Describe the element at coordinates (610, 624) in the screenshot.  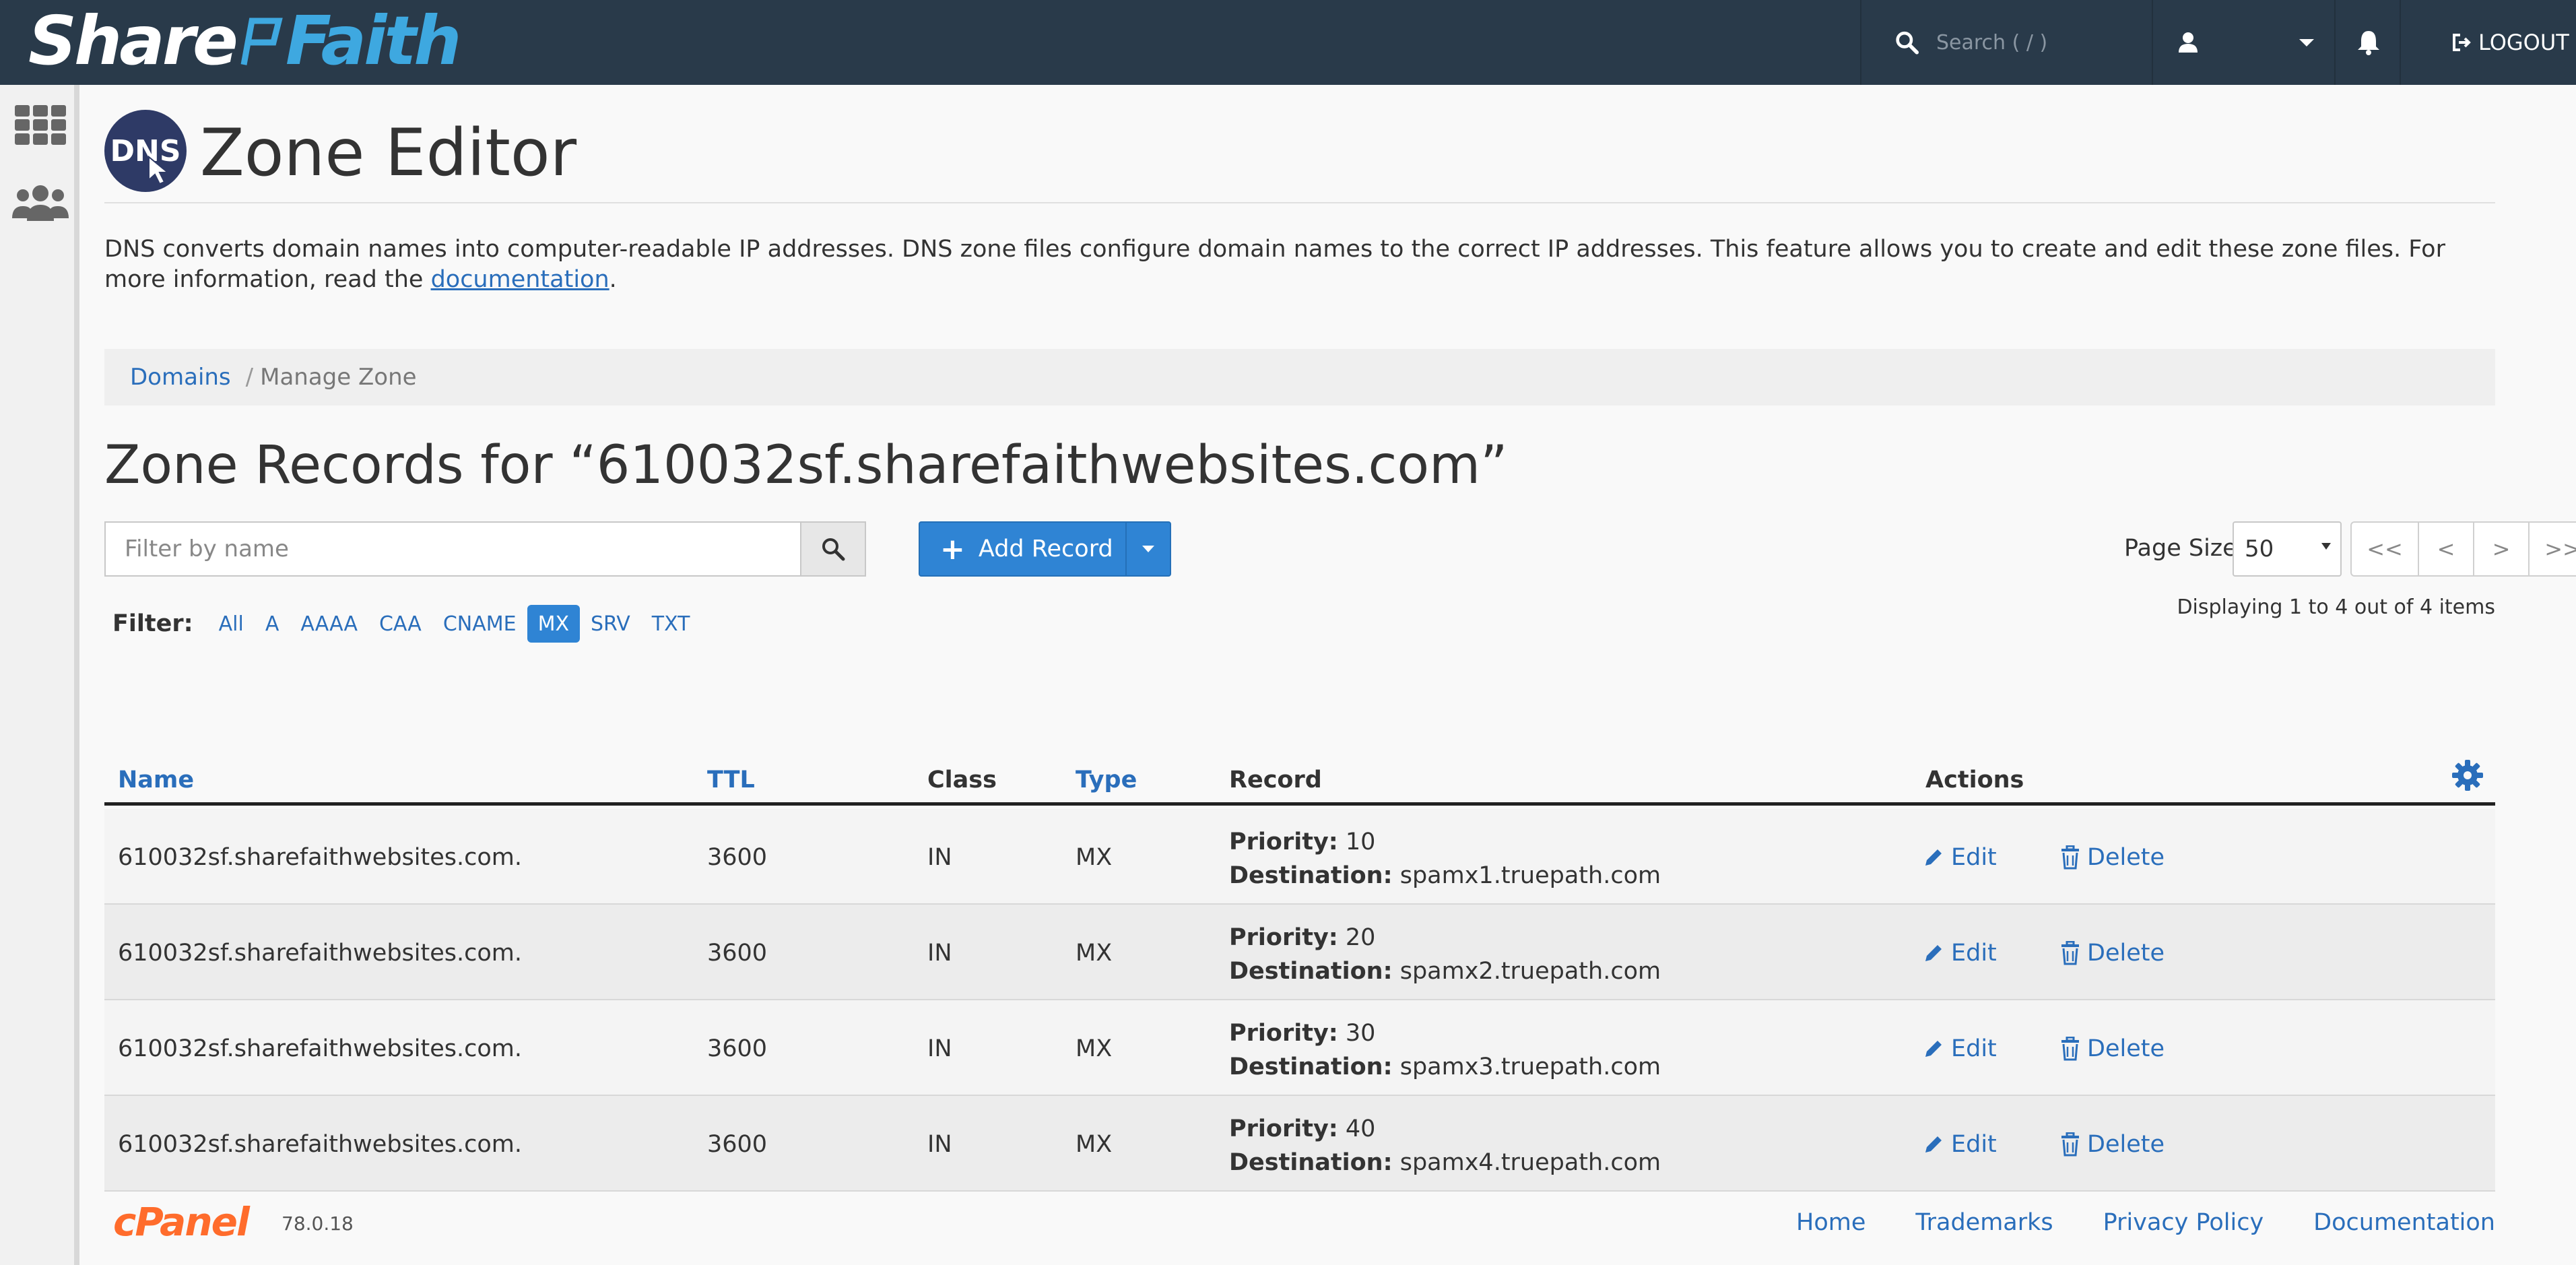
I see `filter-option-srv: SRV` at that location.